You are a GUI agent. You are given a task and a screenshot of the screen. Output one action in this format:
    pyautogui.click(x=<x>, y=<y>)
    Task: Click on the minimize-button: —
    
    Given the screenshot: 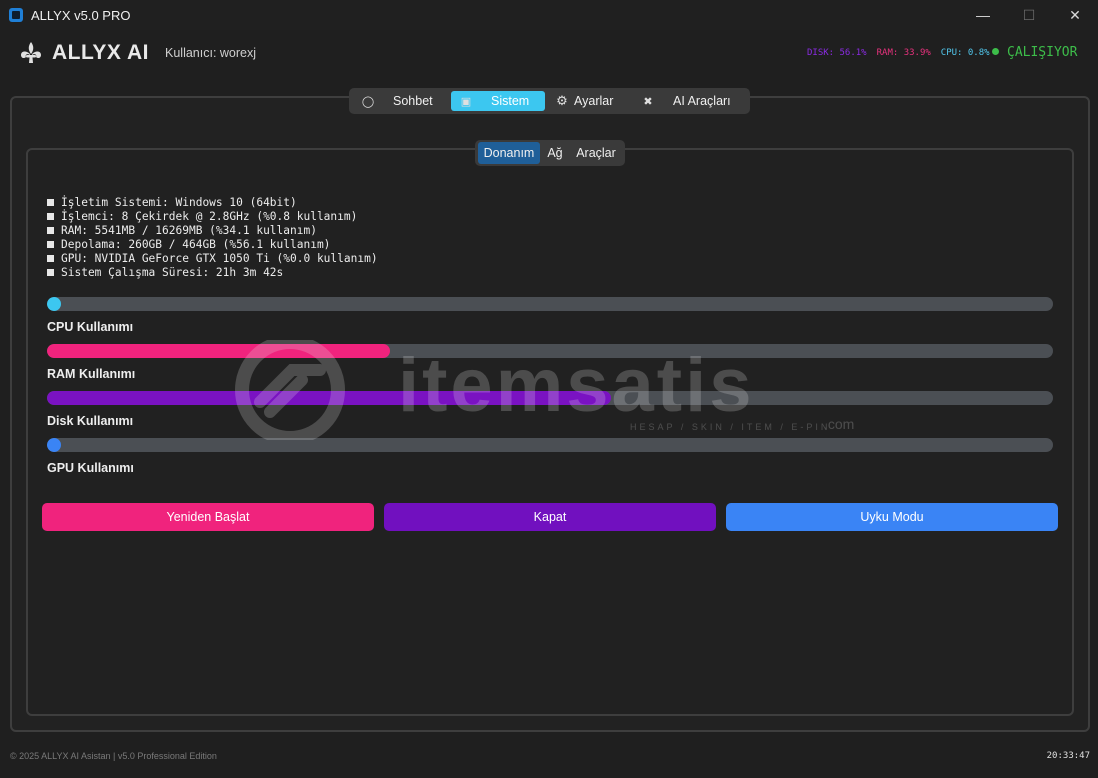 What is the action you would take?
    pyautogui.click(x=983, y=15)
    